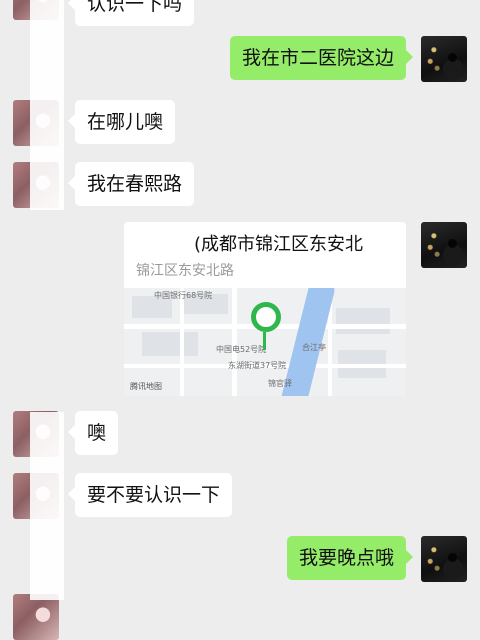 This screenshot has width=480, height=640. I want to click on location-title: (成都市锦江区东安北, so click(279, 244).